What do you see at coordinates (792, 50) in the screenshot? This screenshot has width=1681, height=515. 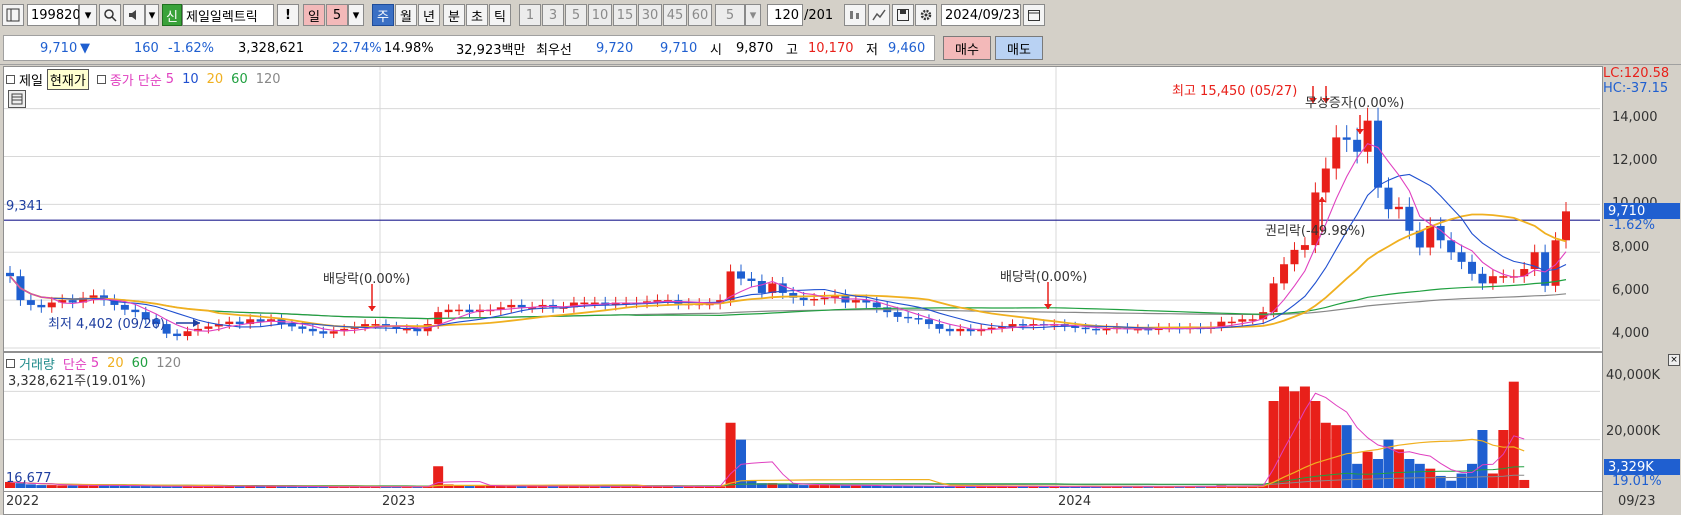 I see `high-label: 고` at bounding box center [792, 50].